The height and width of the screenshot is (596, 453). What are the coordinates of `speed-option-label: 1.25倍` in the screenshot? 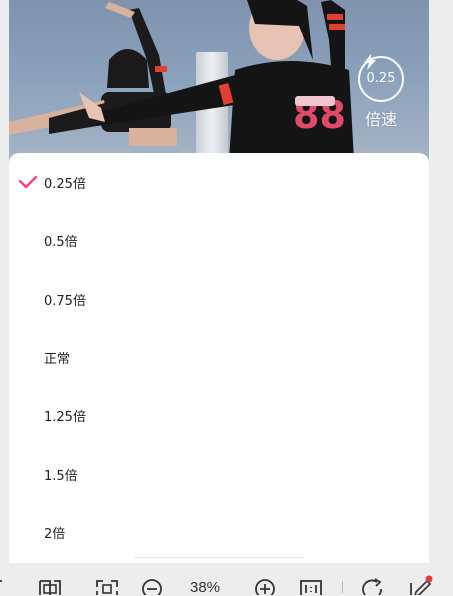 It's located at (65, 417).